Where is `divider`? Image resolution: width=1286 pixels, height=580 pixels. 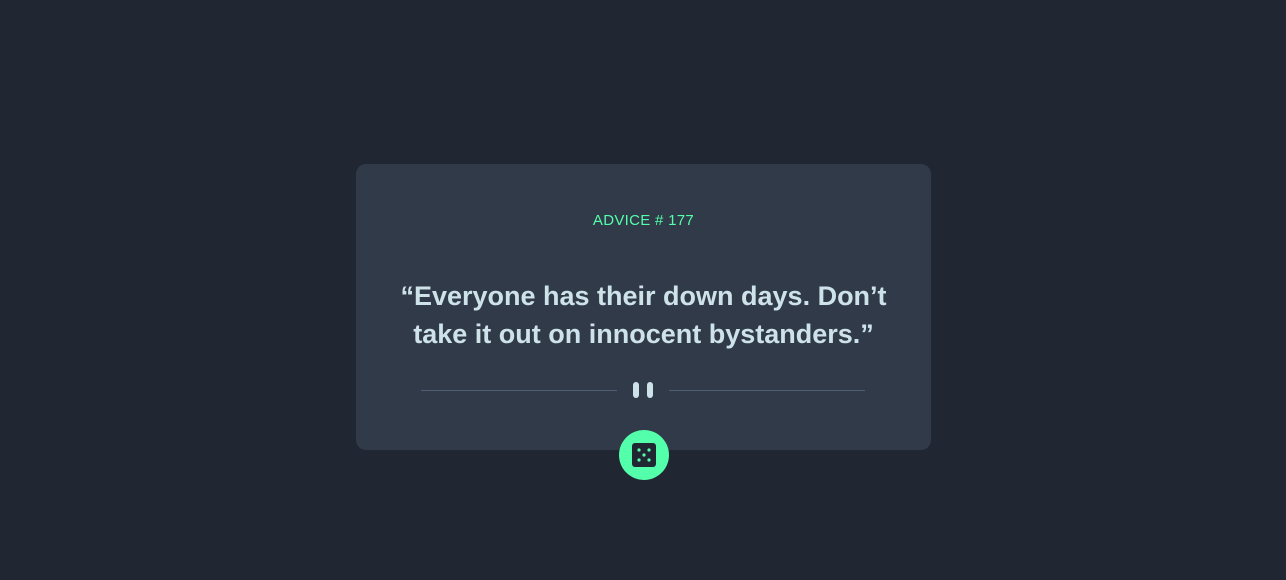
divider is located at coordinates (643, 391).